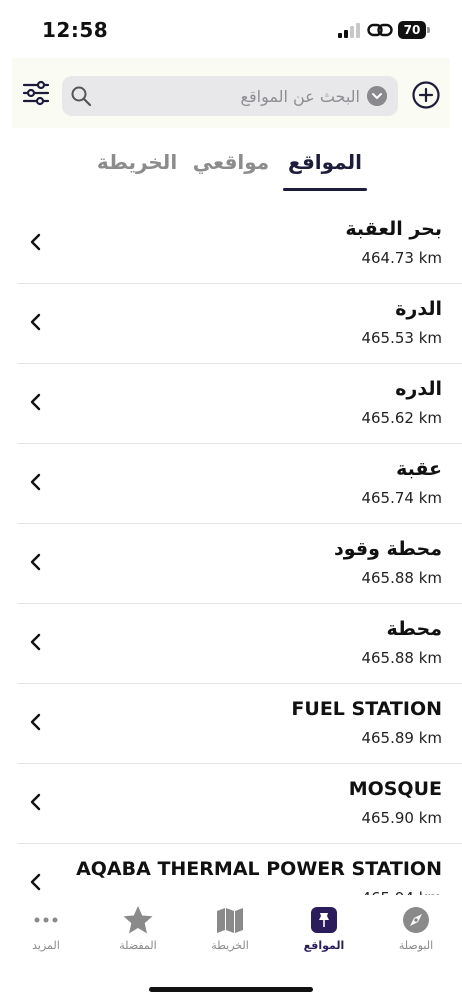  I want to click on dropdown-chevron-icon, so click(377, 96).